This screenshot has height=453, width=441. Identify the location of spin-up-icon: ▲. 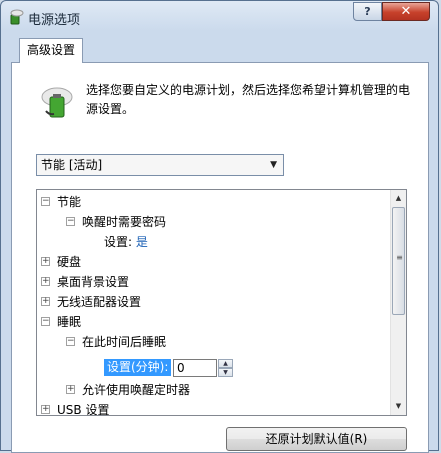
(225, 363).